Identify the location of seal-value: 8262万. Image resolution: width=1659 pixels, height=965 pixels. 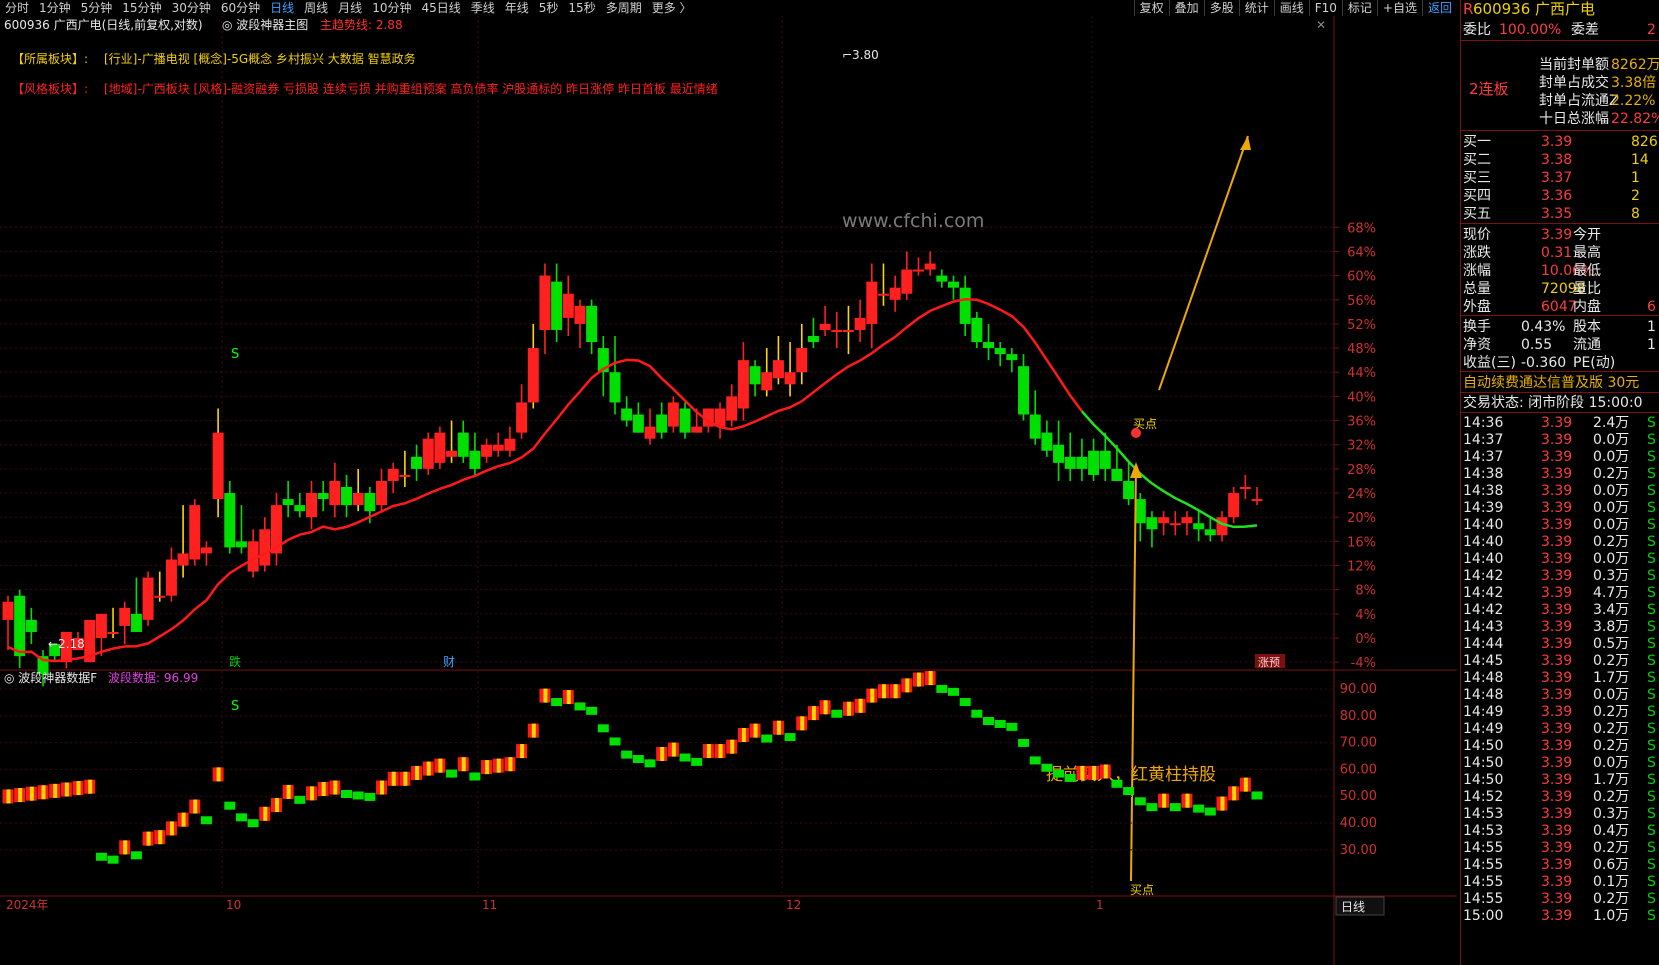
(1635, 65).